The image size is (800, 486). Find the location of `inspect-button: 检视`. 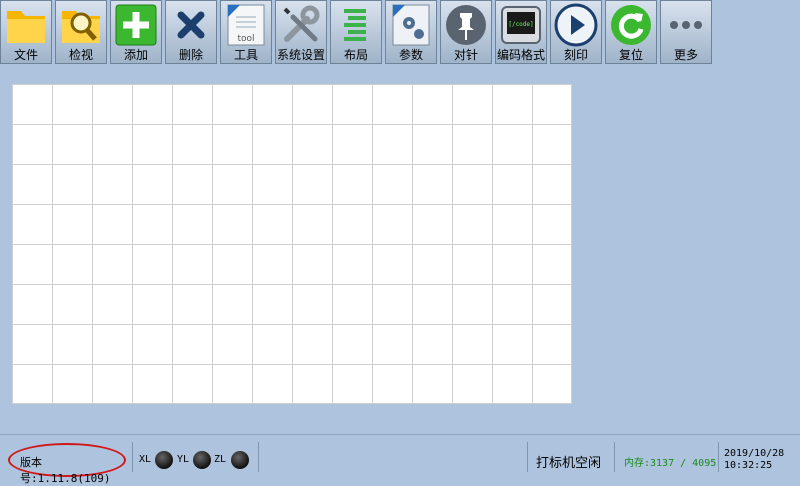

inspect-button: 检视 is located at coordinates (81, 32).